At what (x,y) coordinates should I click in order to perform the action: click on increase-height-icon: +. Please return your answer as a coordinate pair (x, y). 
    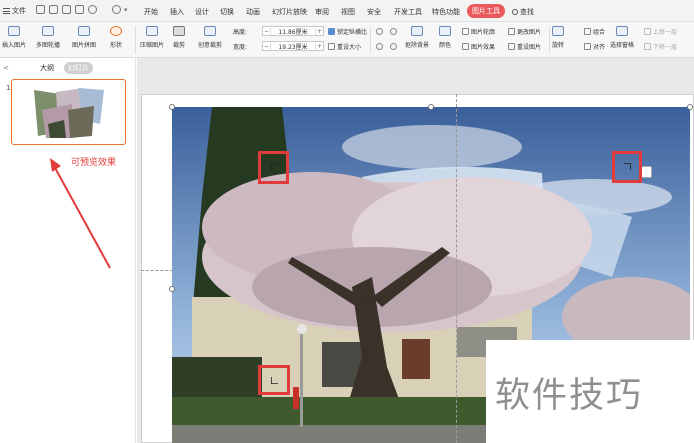
    Looking at the image, I should click on (319, 31).